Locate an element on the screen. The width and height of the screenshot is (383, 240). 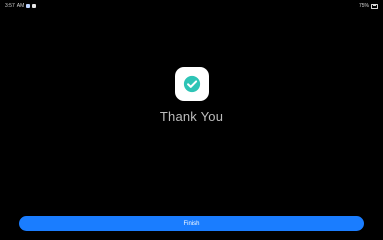
status-ampm: AM is located at coordinates (20, 6).